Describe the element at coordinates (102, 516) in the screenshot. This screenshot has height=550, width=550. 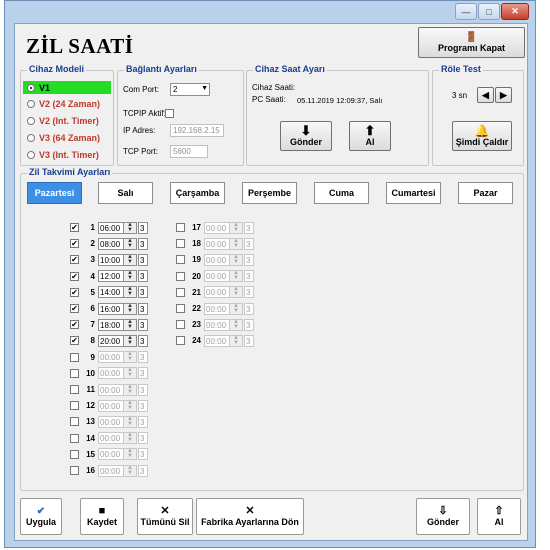
I see `save-button: ■ Kaydet` at that location.